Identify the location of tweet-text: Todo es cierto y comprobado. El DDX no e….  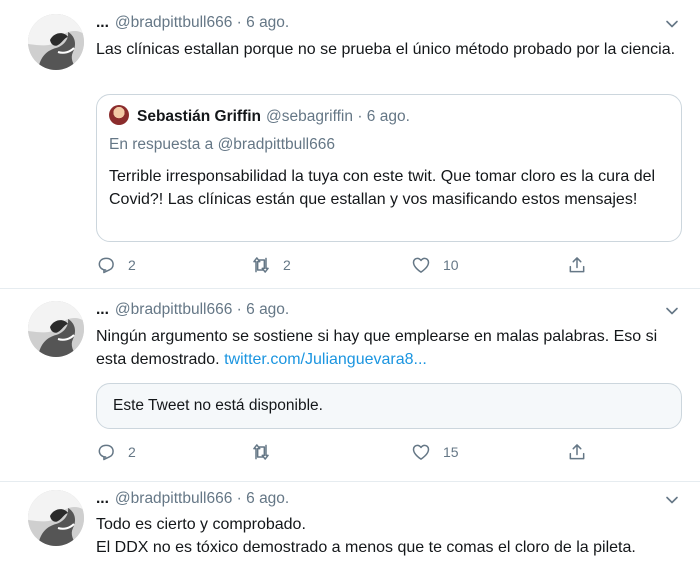
(386, 536).